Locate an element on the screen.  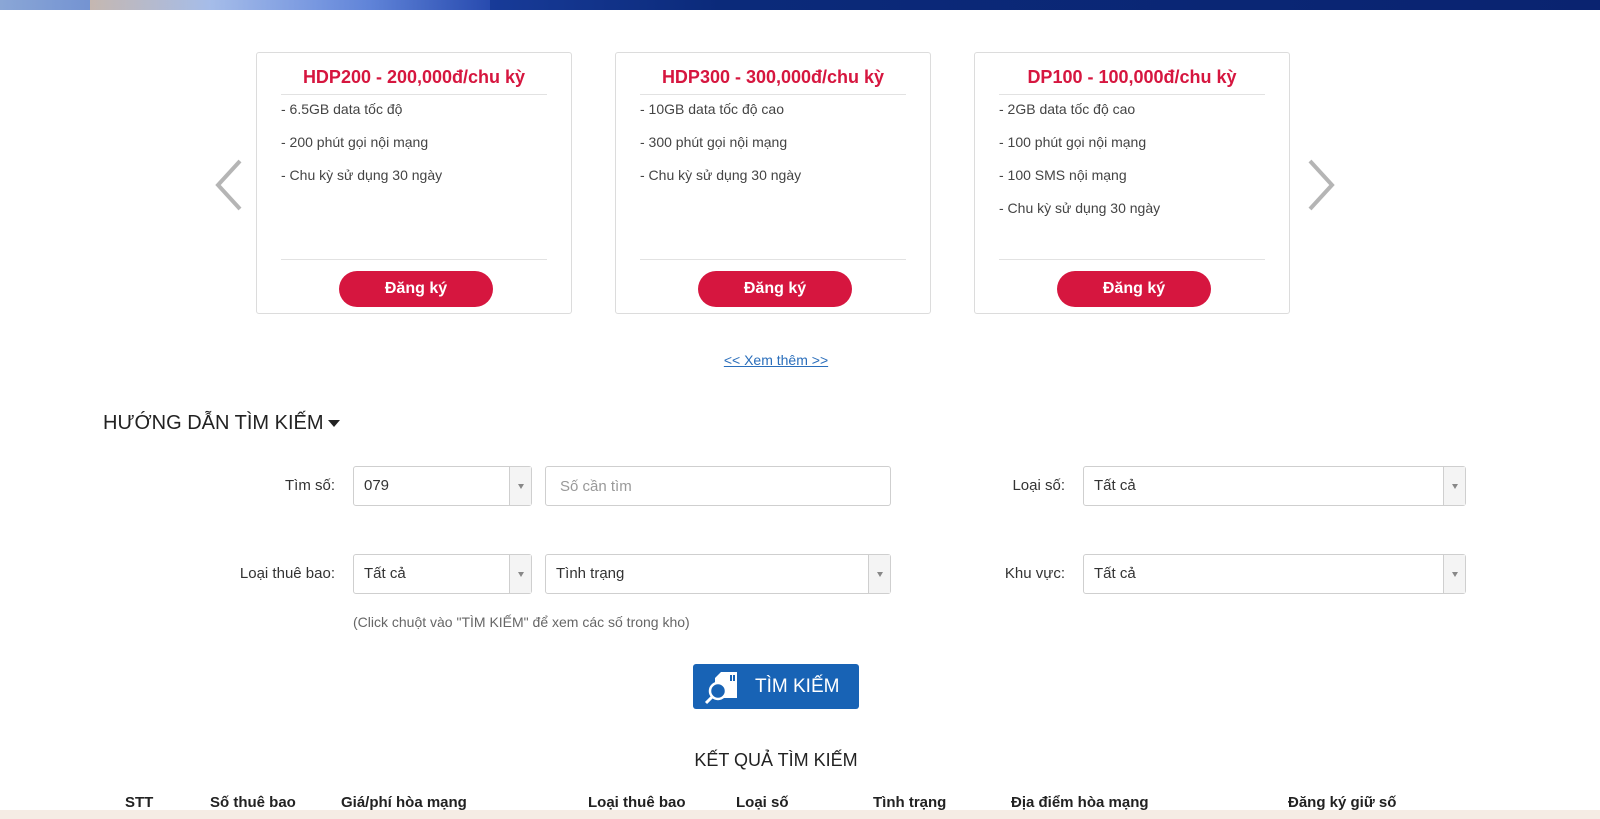
column-header: Địa điểm hòa mạng is located at coordinates (1080, 802).